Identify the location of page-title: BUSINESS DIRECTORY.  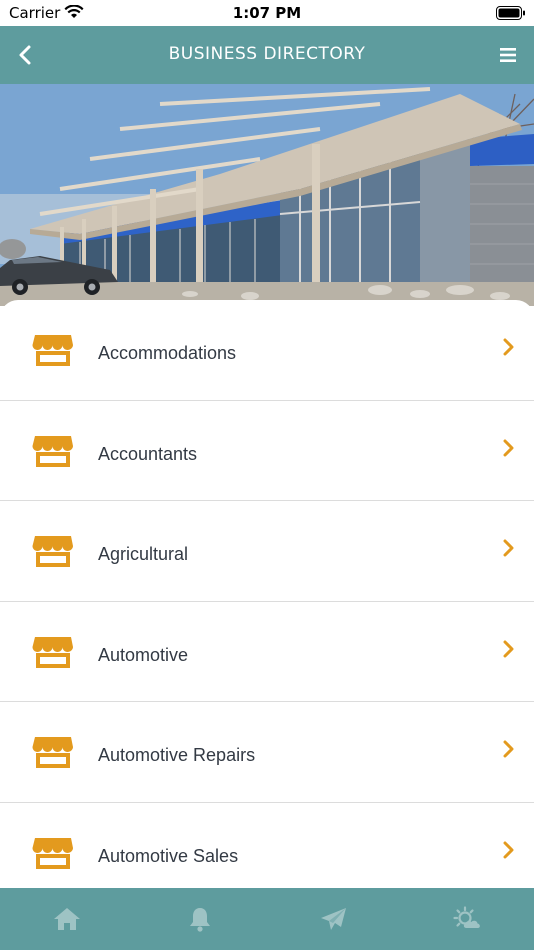
(267, 54).